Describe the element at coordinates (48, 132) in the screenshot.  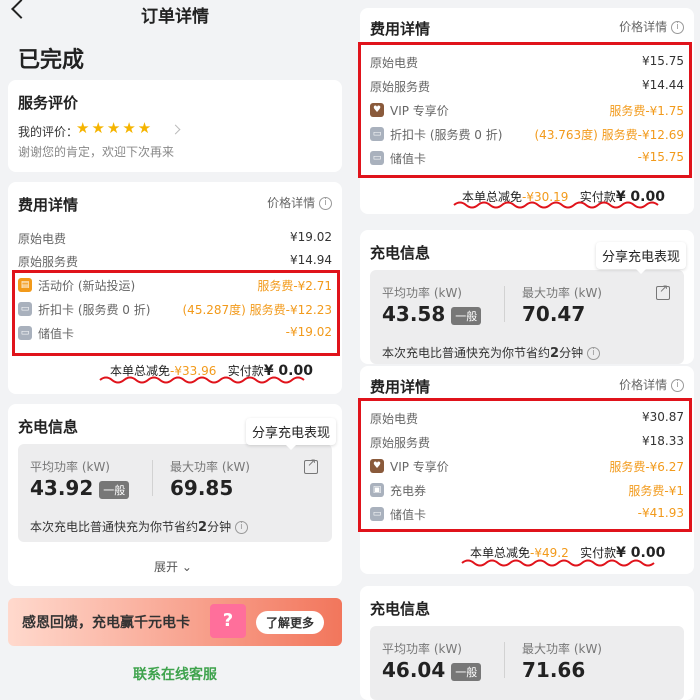
I see `my-rating-label: 我的评价：` at that location.